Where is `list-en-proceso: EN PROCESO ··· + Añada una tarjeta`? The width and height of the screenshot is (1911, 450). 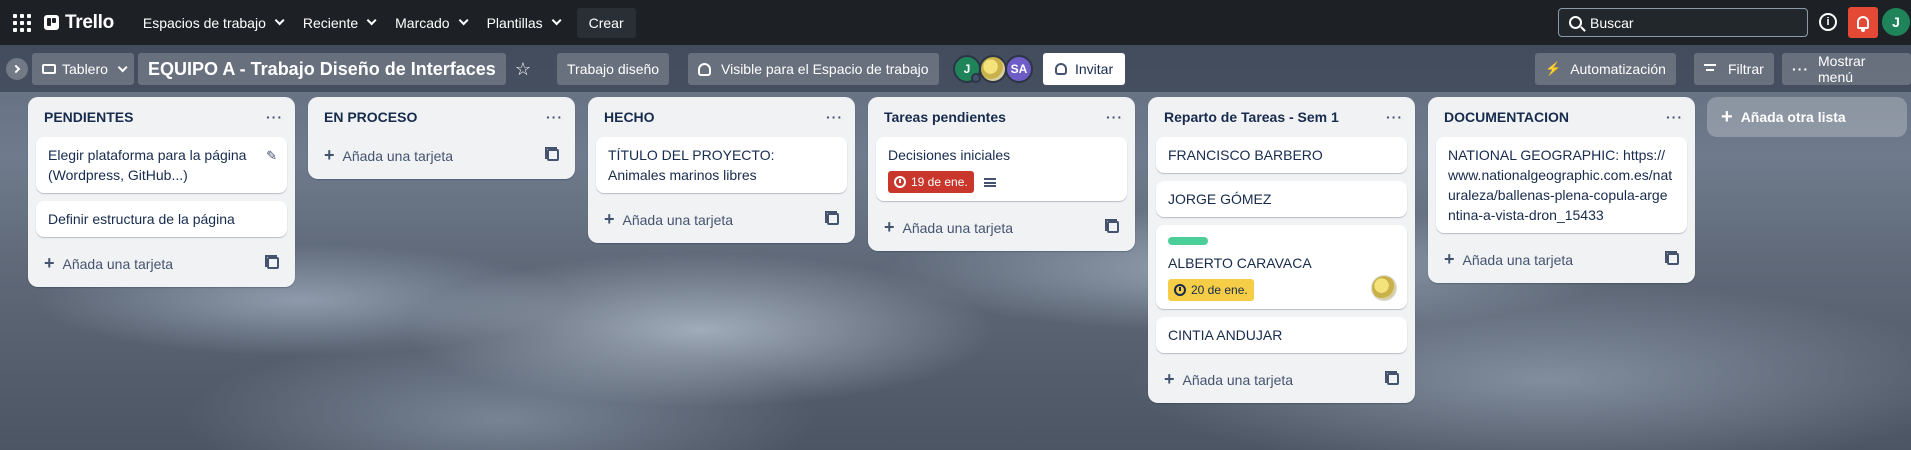
list-en-proceso: EN PROCESO ··· + Añada una tarjeta is located at coordinates (441, 138).